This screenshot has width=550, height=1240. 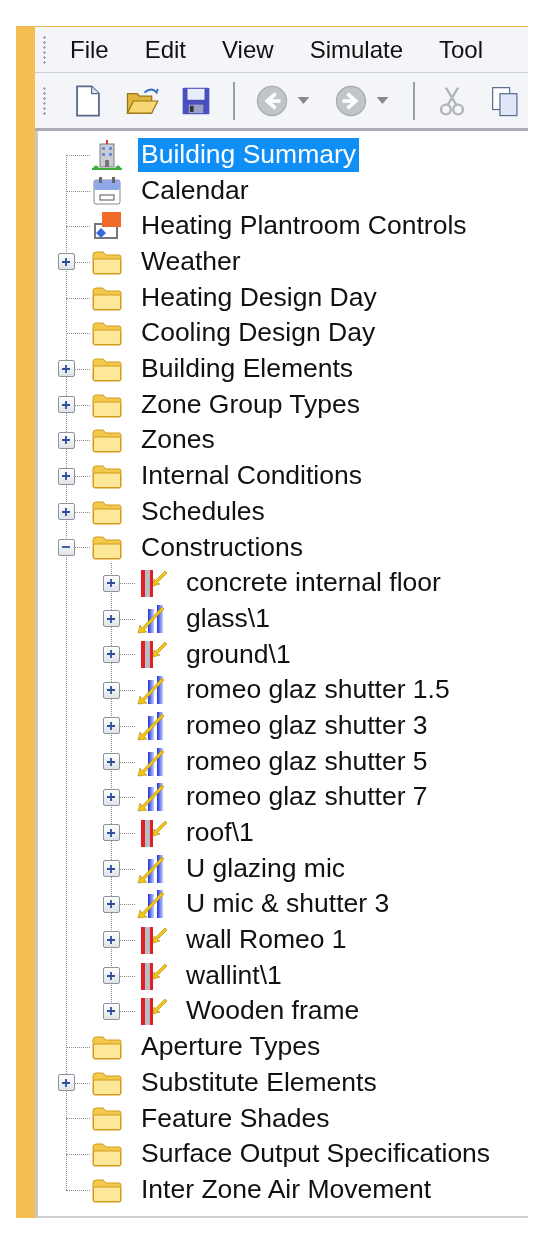 What do you see at coordinates (247, 369) in the screenshot?
I see `tree-item: Building Elements` at bounding box center [247, 369].